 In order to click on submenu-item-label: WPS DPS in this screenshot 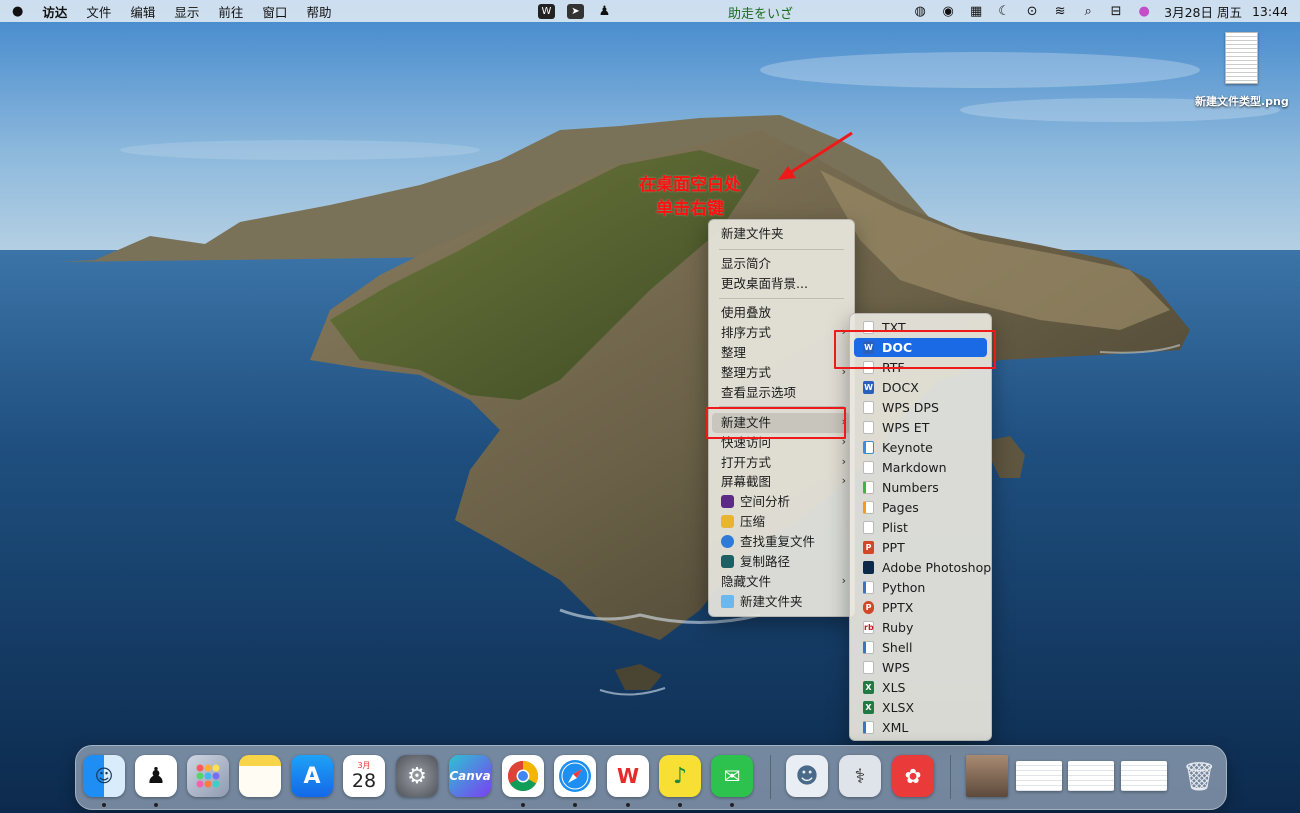, I will do `click(910, 407)`.